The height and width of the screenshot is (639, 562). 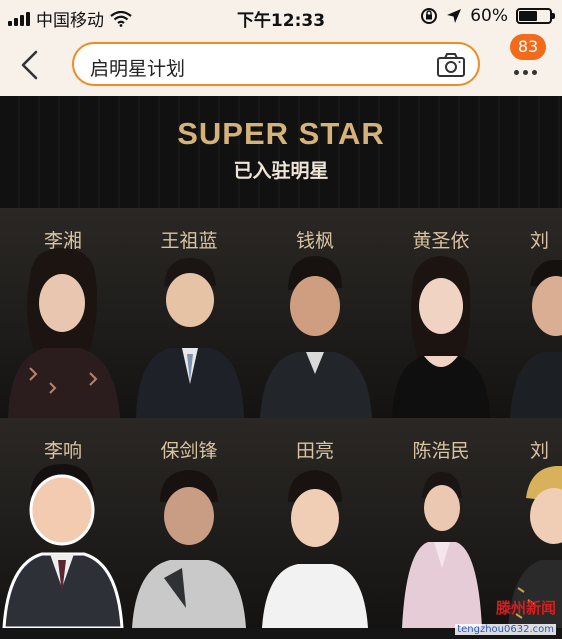 What do you see at coordinates (62, 451) in the screenshot?
I see `celebrity-name: 李响` at bounding box center [62, 451].